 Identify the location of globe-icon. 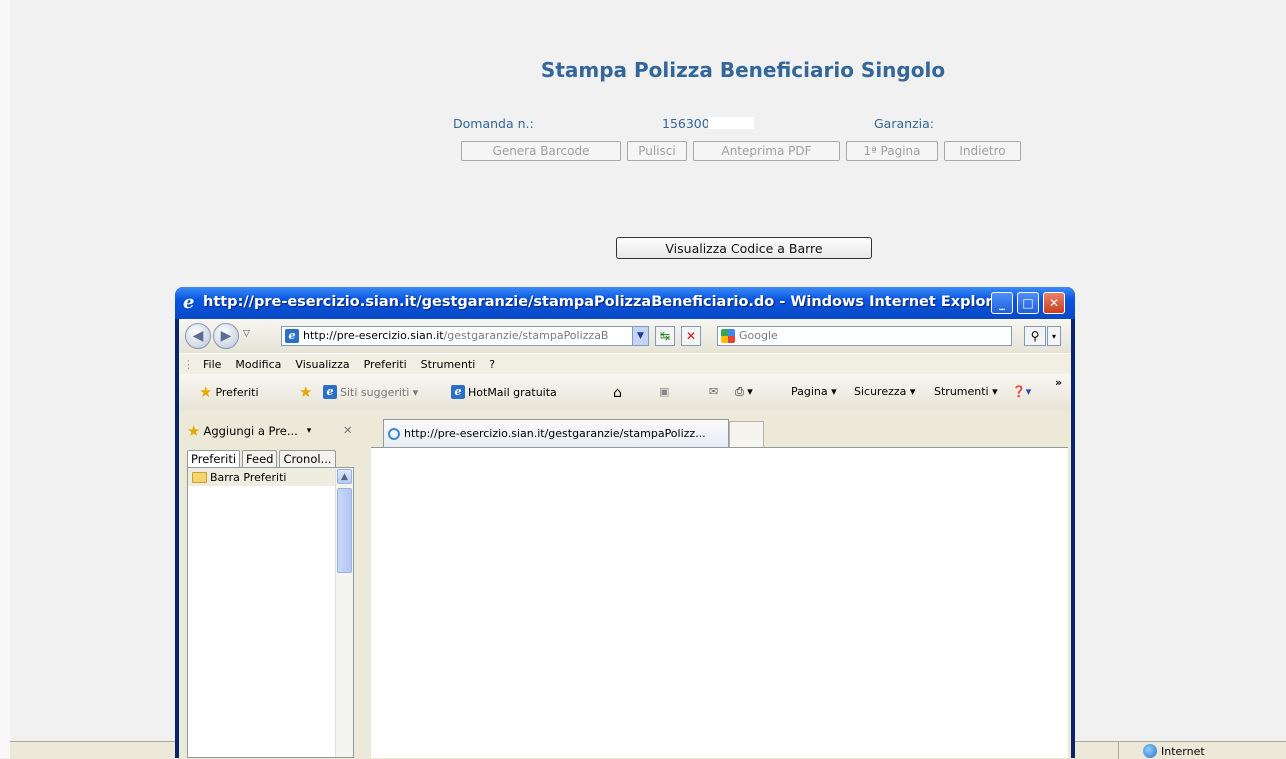
(1150, 751).